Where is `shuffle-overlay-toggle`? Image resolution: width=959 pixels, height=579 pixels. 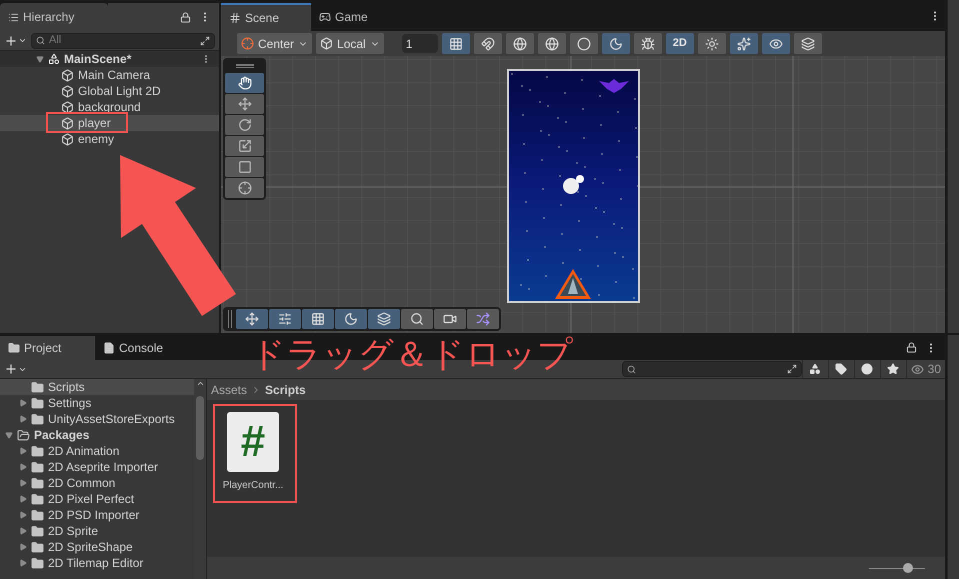
shuffle-overlay-toggle is located at coordinates (483, 319).